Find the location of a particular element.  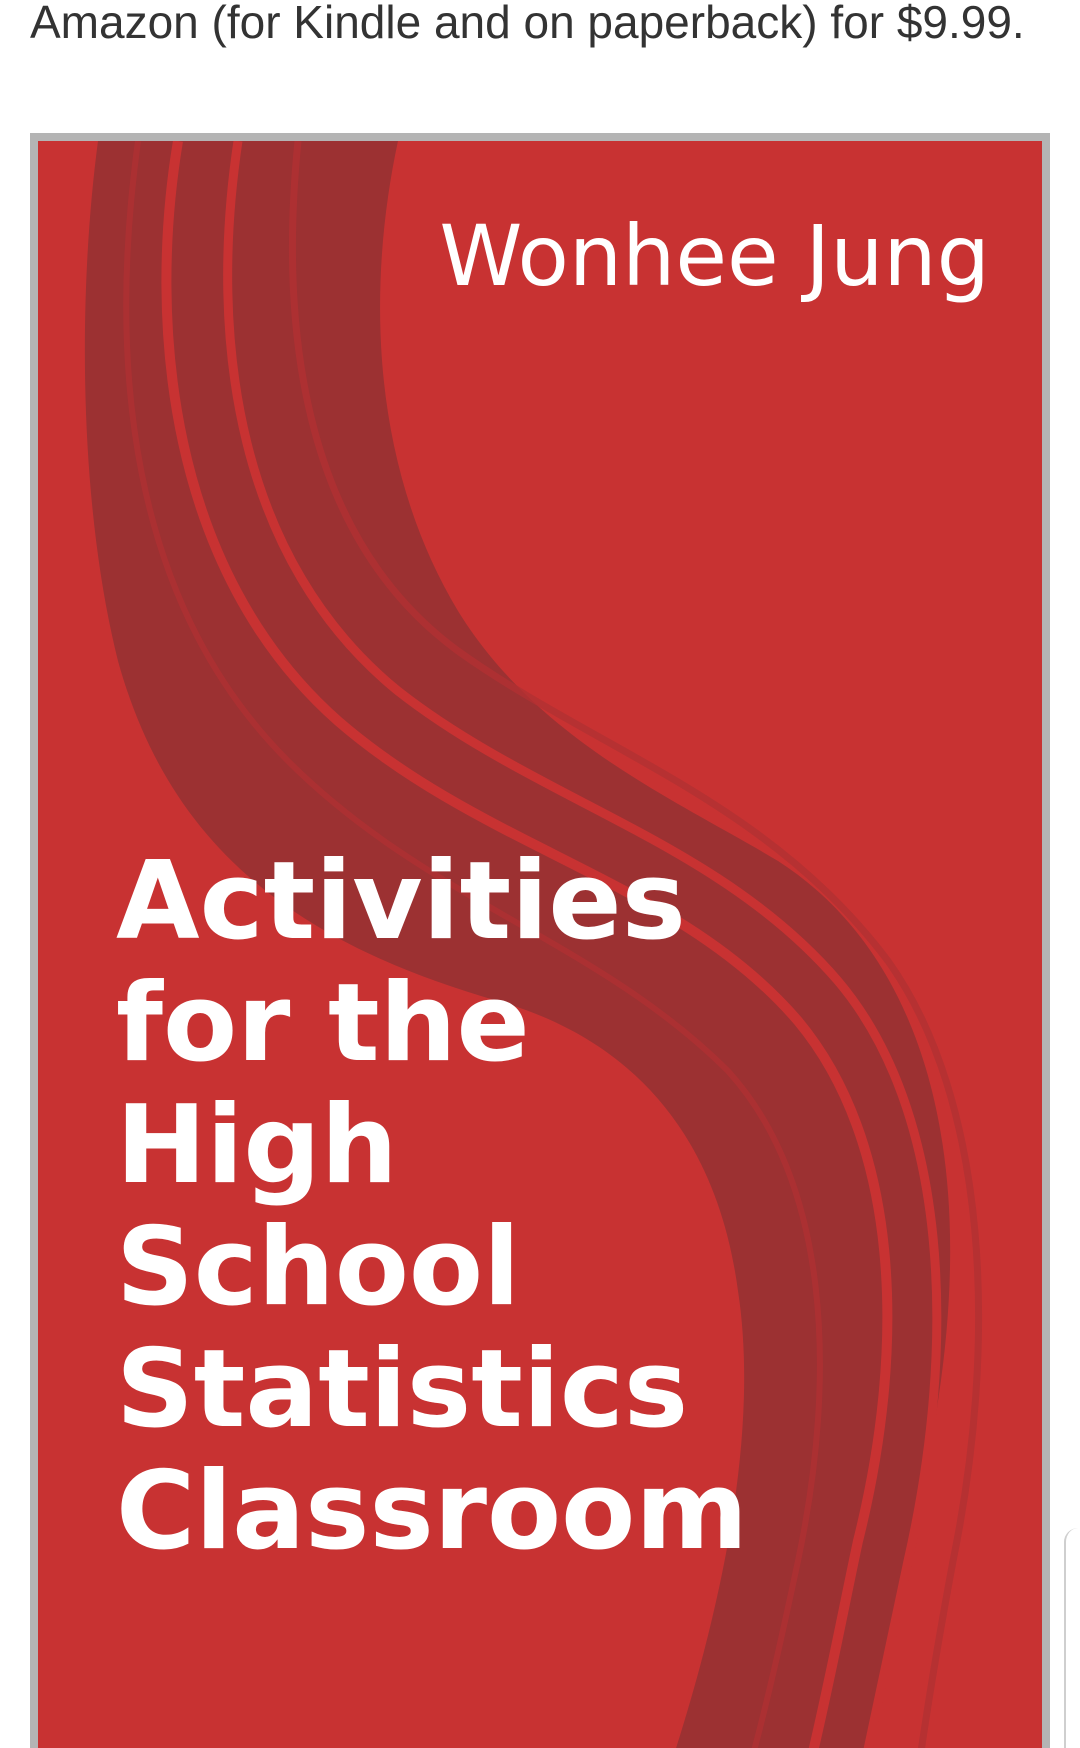

book-title-line: School is located at coordinates (318, 1267).